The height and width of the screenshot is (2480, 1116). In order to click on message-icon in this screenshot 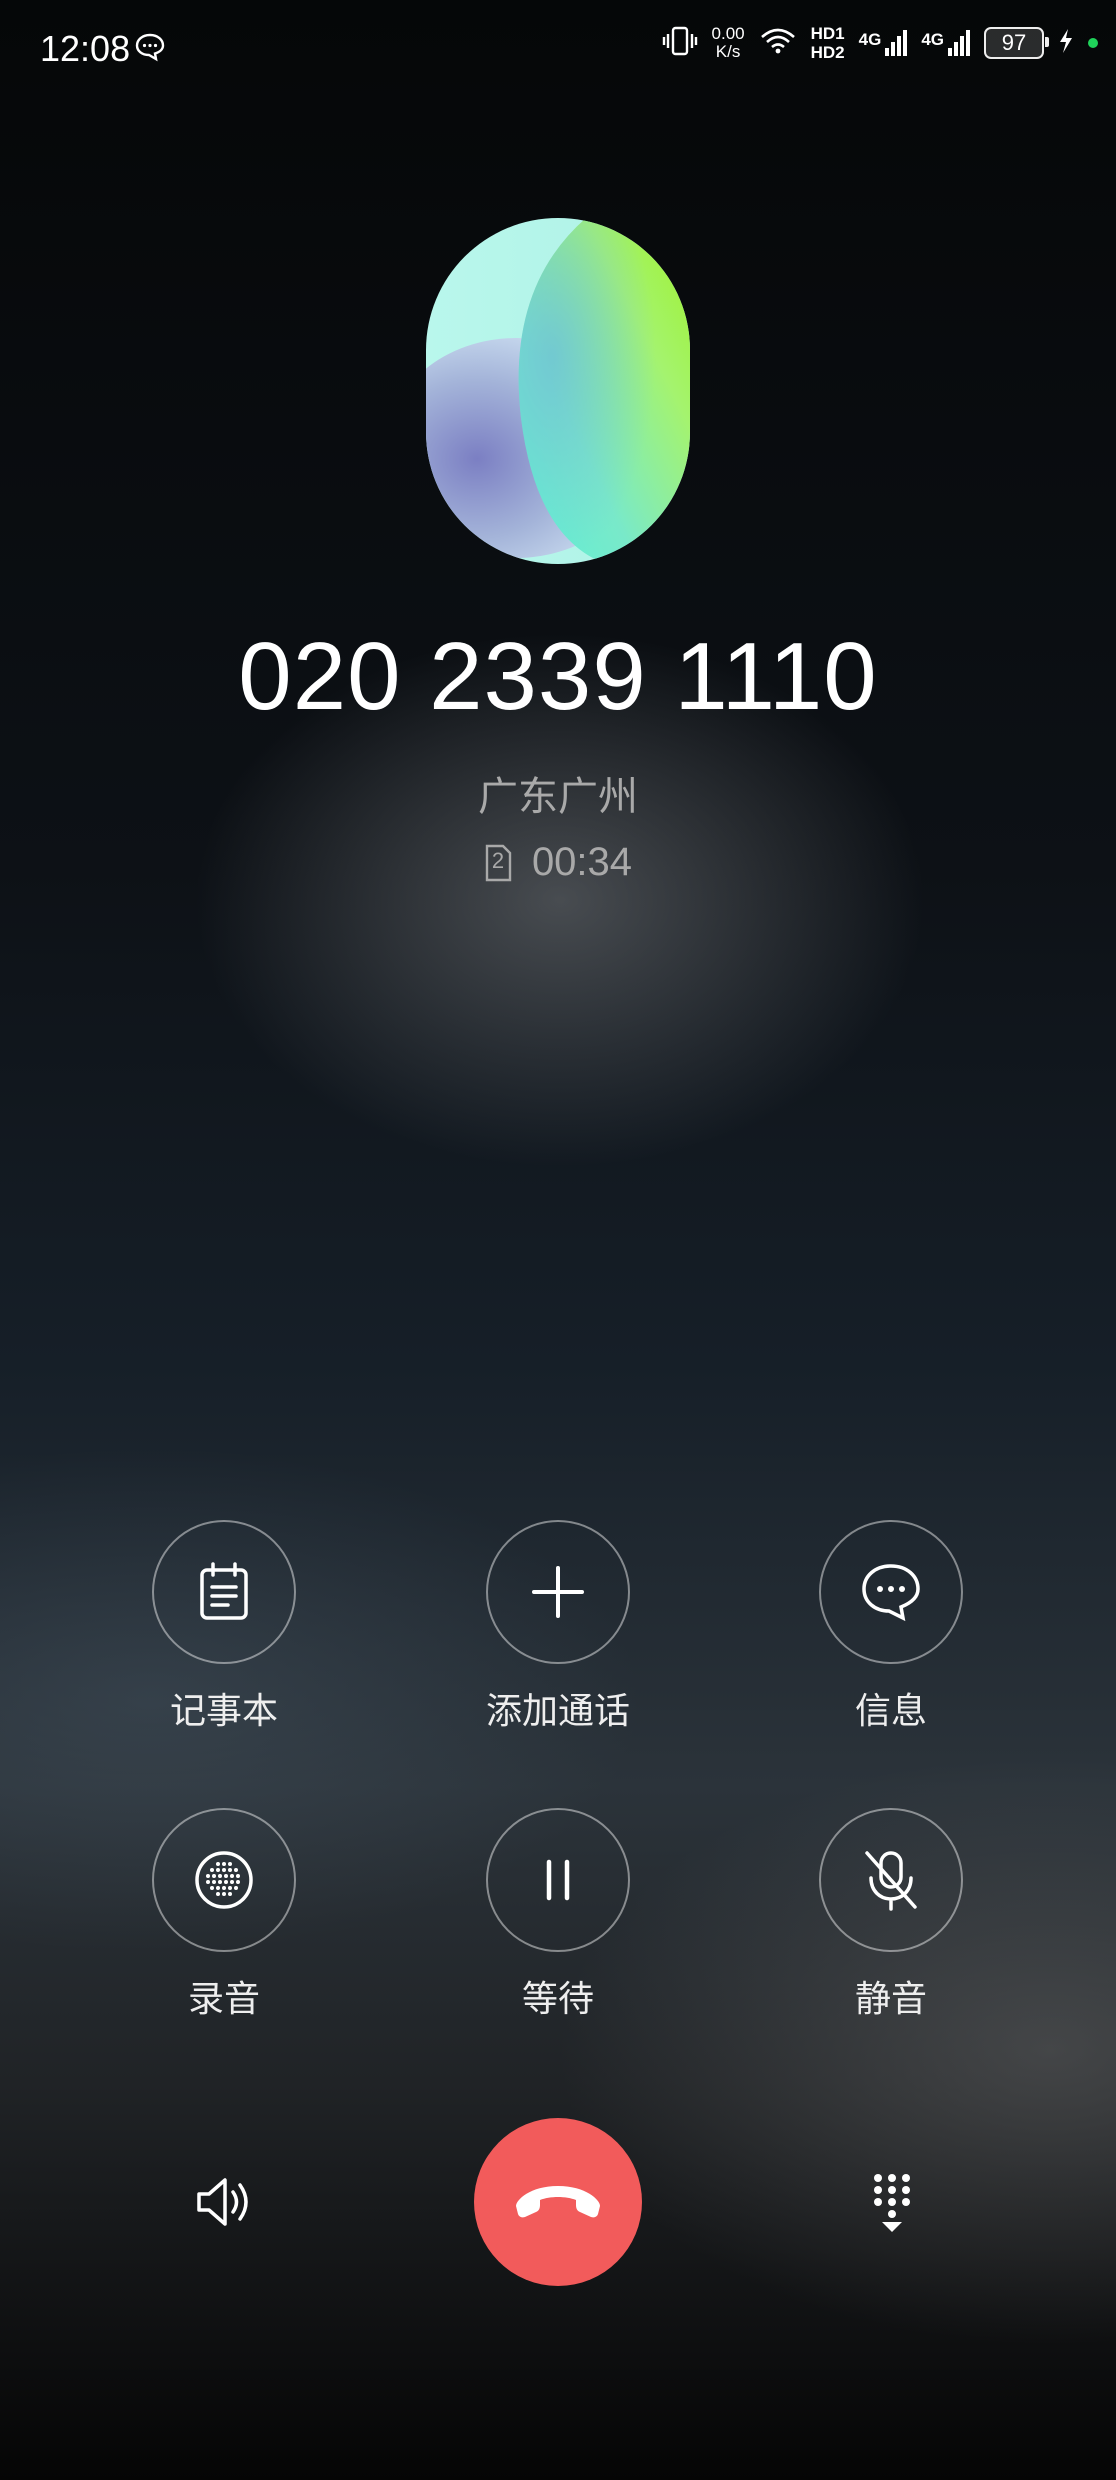, I will do `click(891, 1592)`.